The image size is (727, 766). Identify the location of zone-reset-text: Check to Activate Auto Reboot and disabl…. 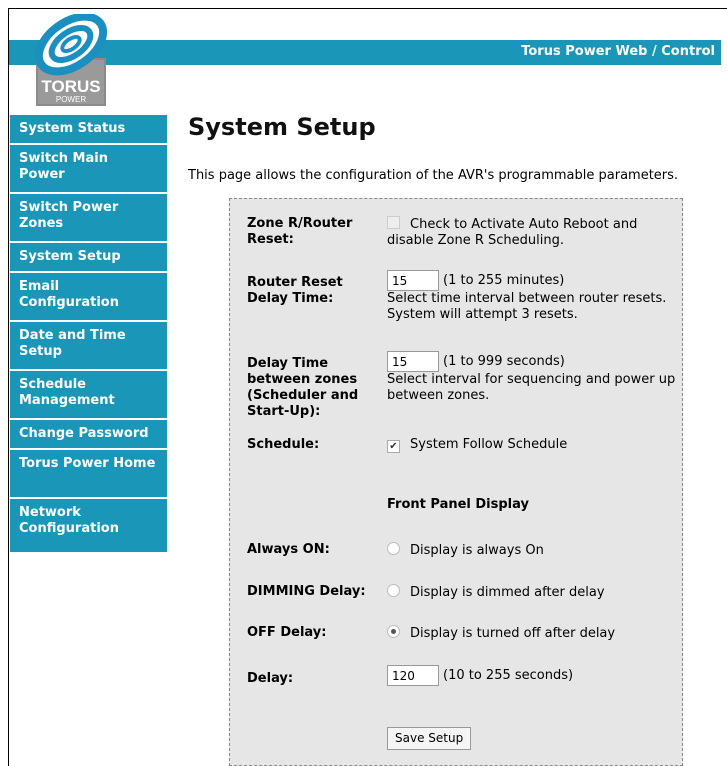
(512, 232).